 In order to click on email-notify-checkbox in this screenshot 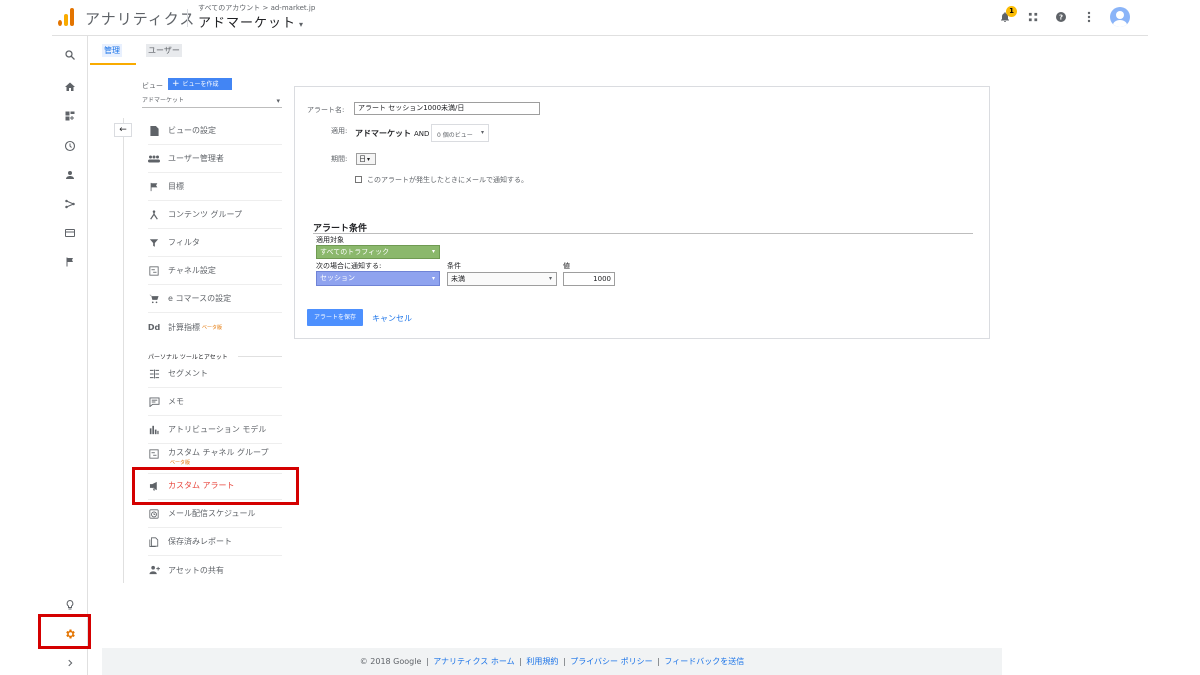, I will do `click(358, 179)`.